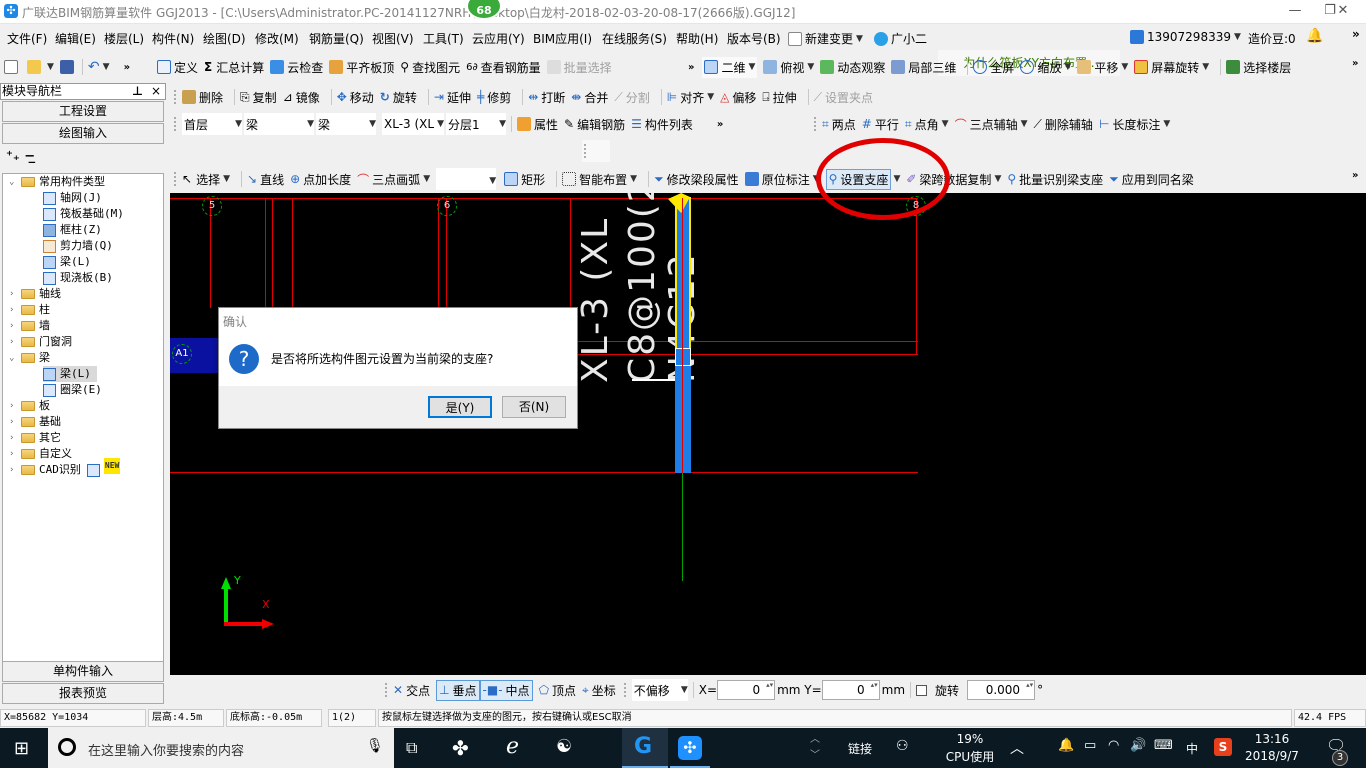 This screenshot has width=1366, height=768. I want to click on rotate-input: 0.000, so click(1001, 690).